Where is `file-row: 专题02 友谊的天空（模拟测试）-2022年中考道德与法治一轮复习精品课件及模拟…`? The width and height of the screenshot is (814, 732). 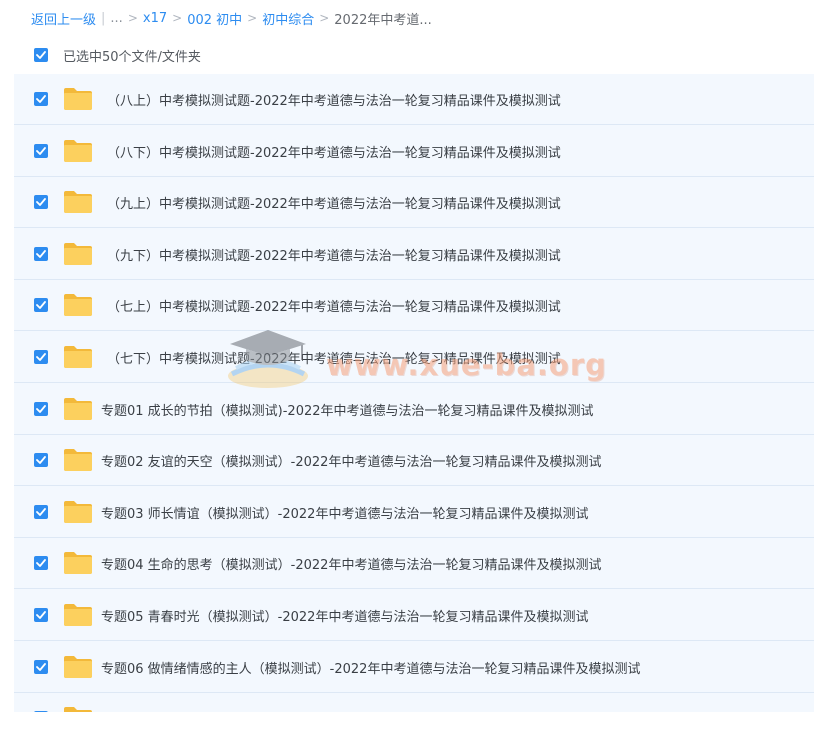 file-row: 专题02 友谊的天空（模拟测试）-2022年中考道德与法治一轮复习精品课件及模拟… is located at coordinates (414, 460).